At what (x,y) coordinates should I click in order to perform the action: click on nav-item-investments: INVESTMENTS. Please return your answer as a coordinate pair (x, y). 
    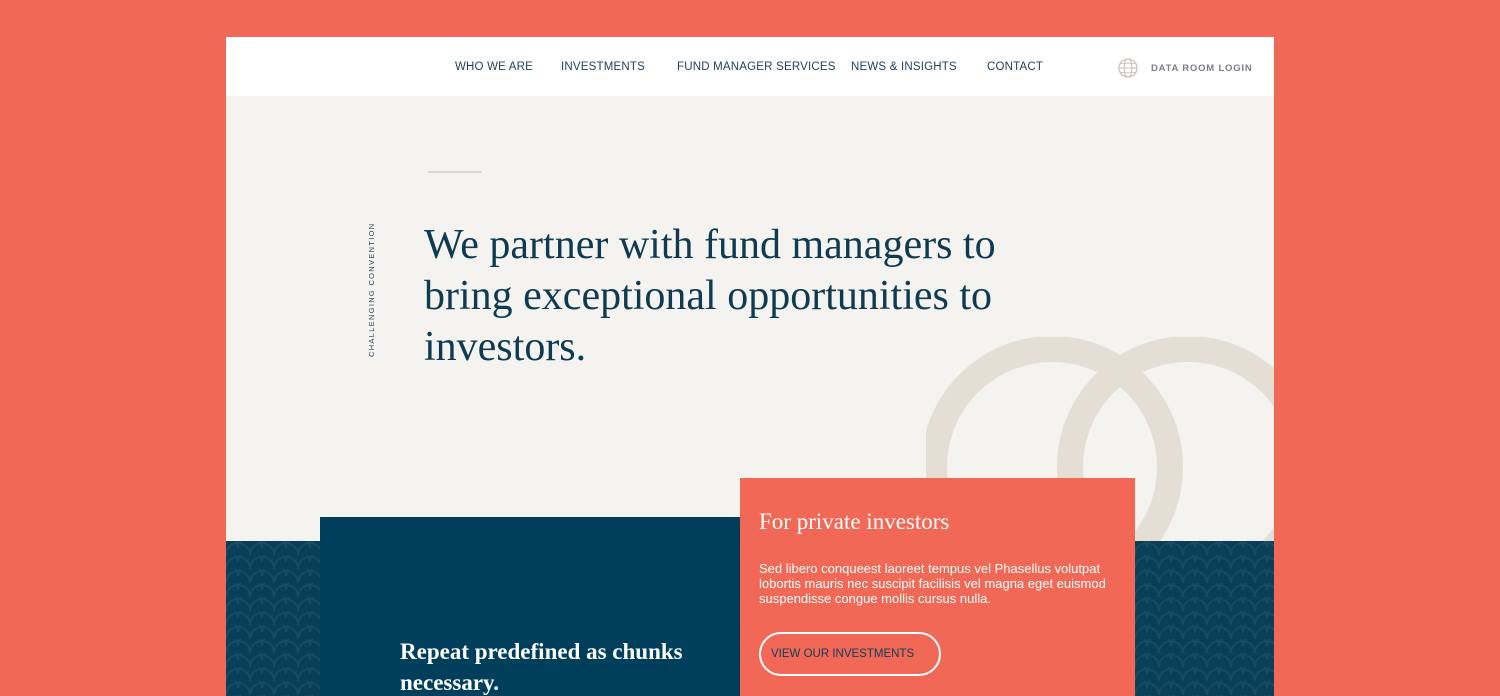
    Looking at the image, I should click on (603, 67).